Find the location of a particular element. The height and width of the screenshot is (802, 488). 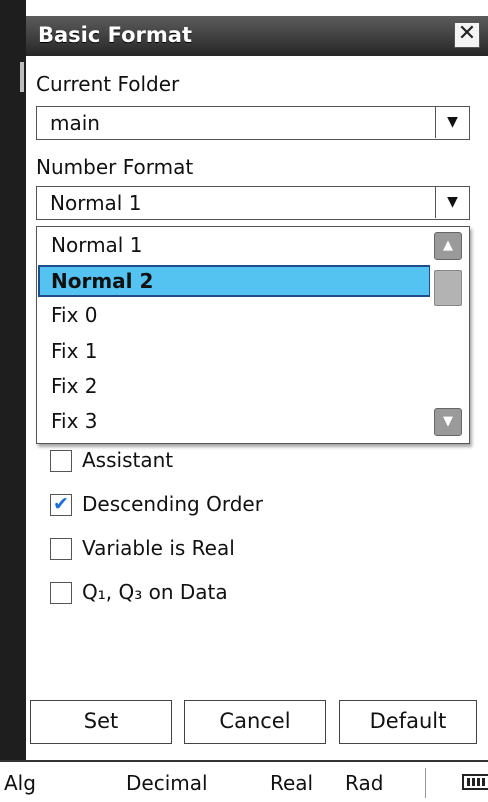

list-item: Fix 3 is located at coordinates (234, 421).